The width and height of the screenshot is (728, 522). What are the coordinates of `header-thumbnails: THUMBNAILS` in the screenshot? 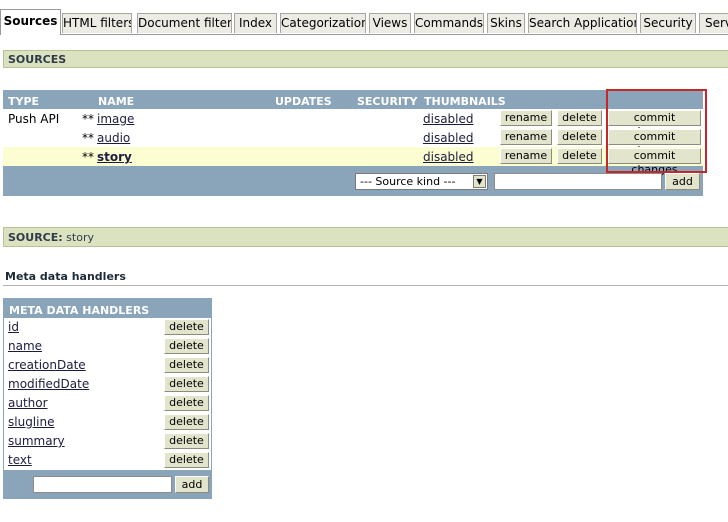 It's located at (465, 101).